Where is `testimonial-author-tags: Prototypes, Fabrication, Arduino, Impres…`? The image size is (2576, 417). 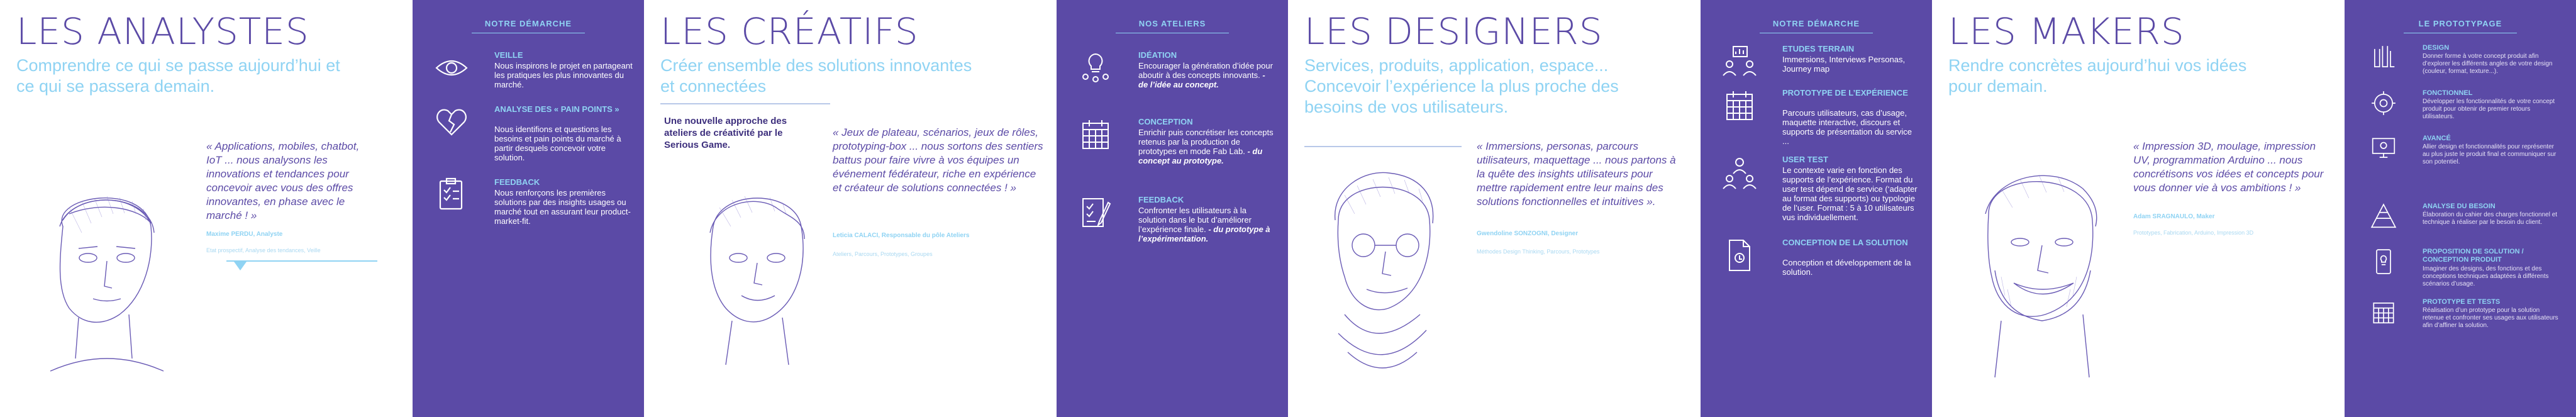
testimonial-author-tags: Prototypes, Fabrication, Arduino, Impres… is located at coordinates (2193, 233).